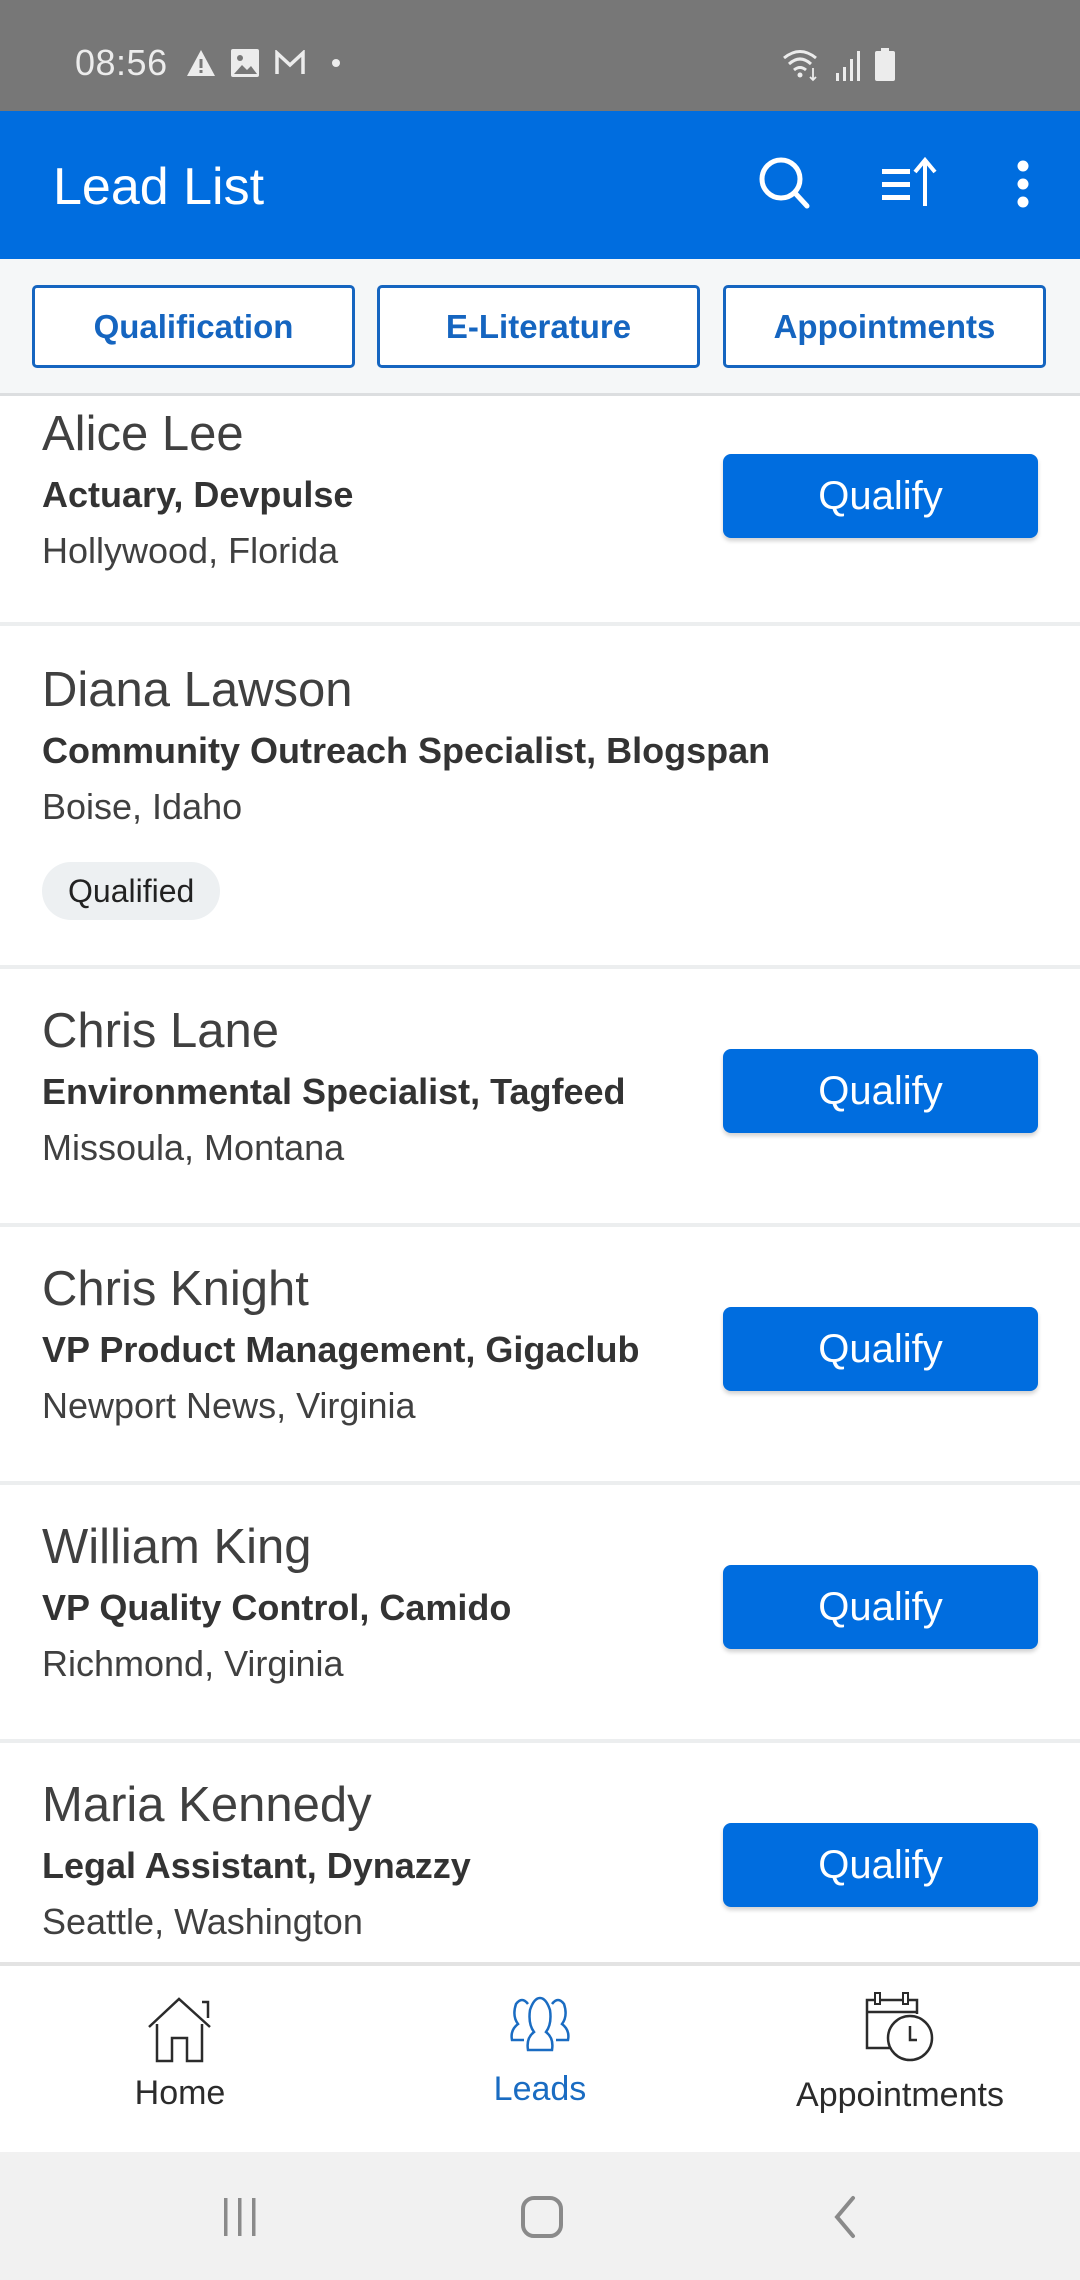  What do you see at coordinates (406, 750) in the screenshot?
I see `lead-title: Community Outreach Specialist, Blogspan` at bounding box center [406, 750].